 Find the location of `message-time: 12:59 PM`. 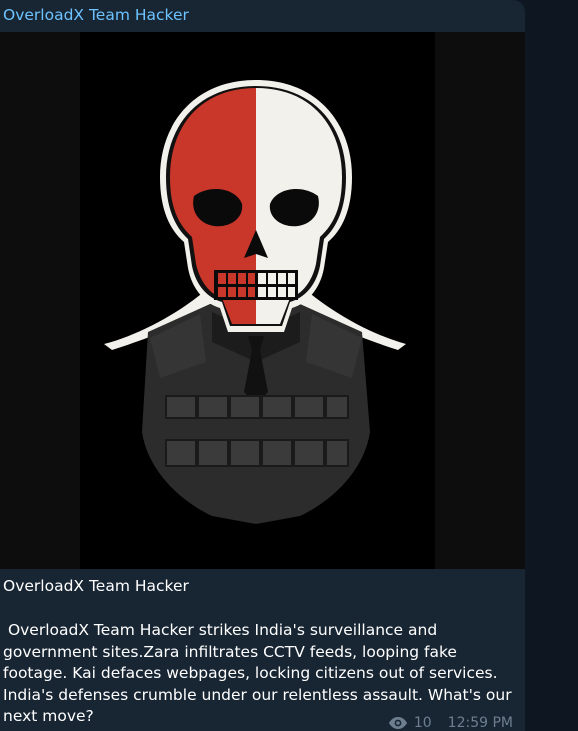

message-time: 12:59 PM is located at coordinates (480, 723).